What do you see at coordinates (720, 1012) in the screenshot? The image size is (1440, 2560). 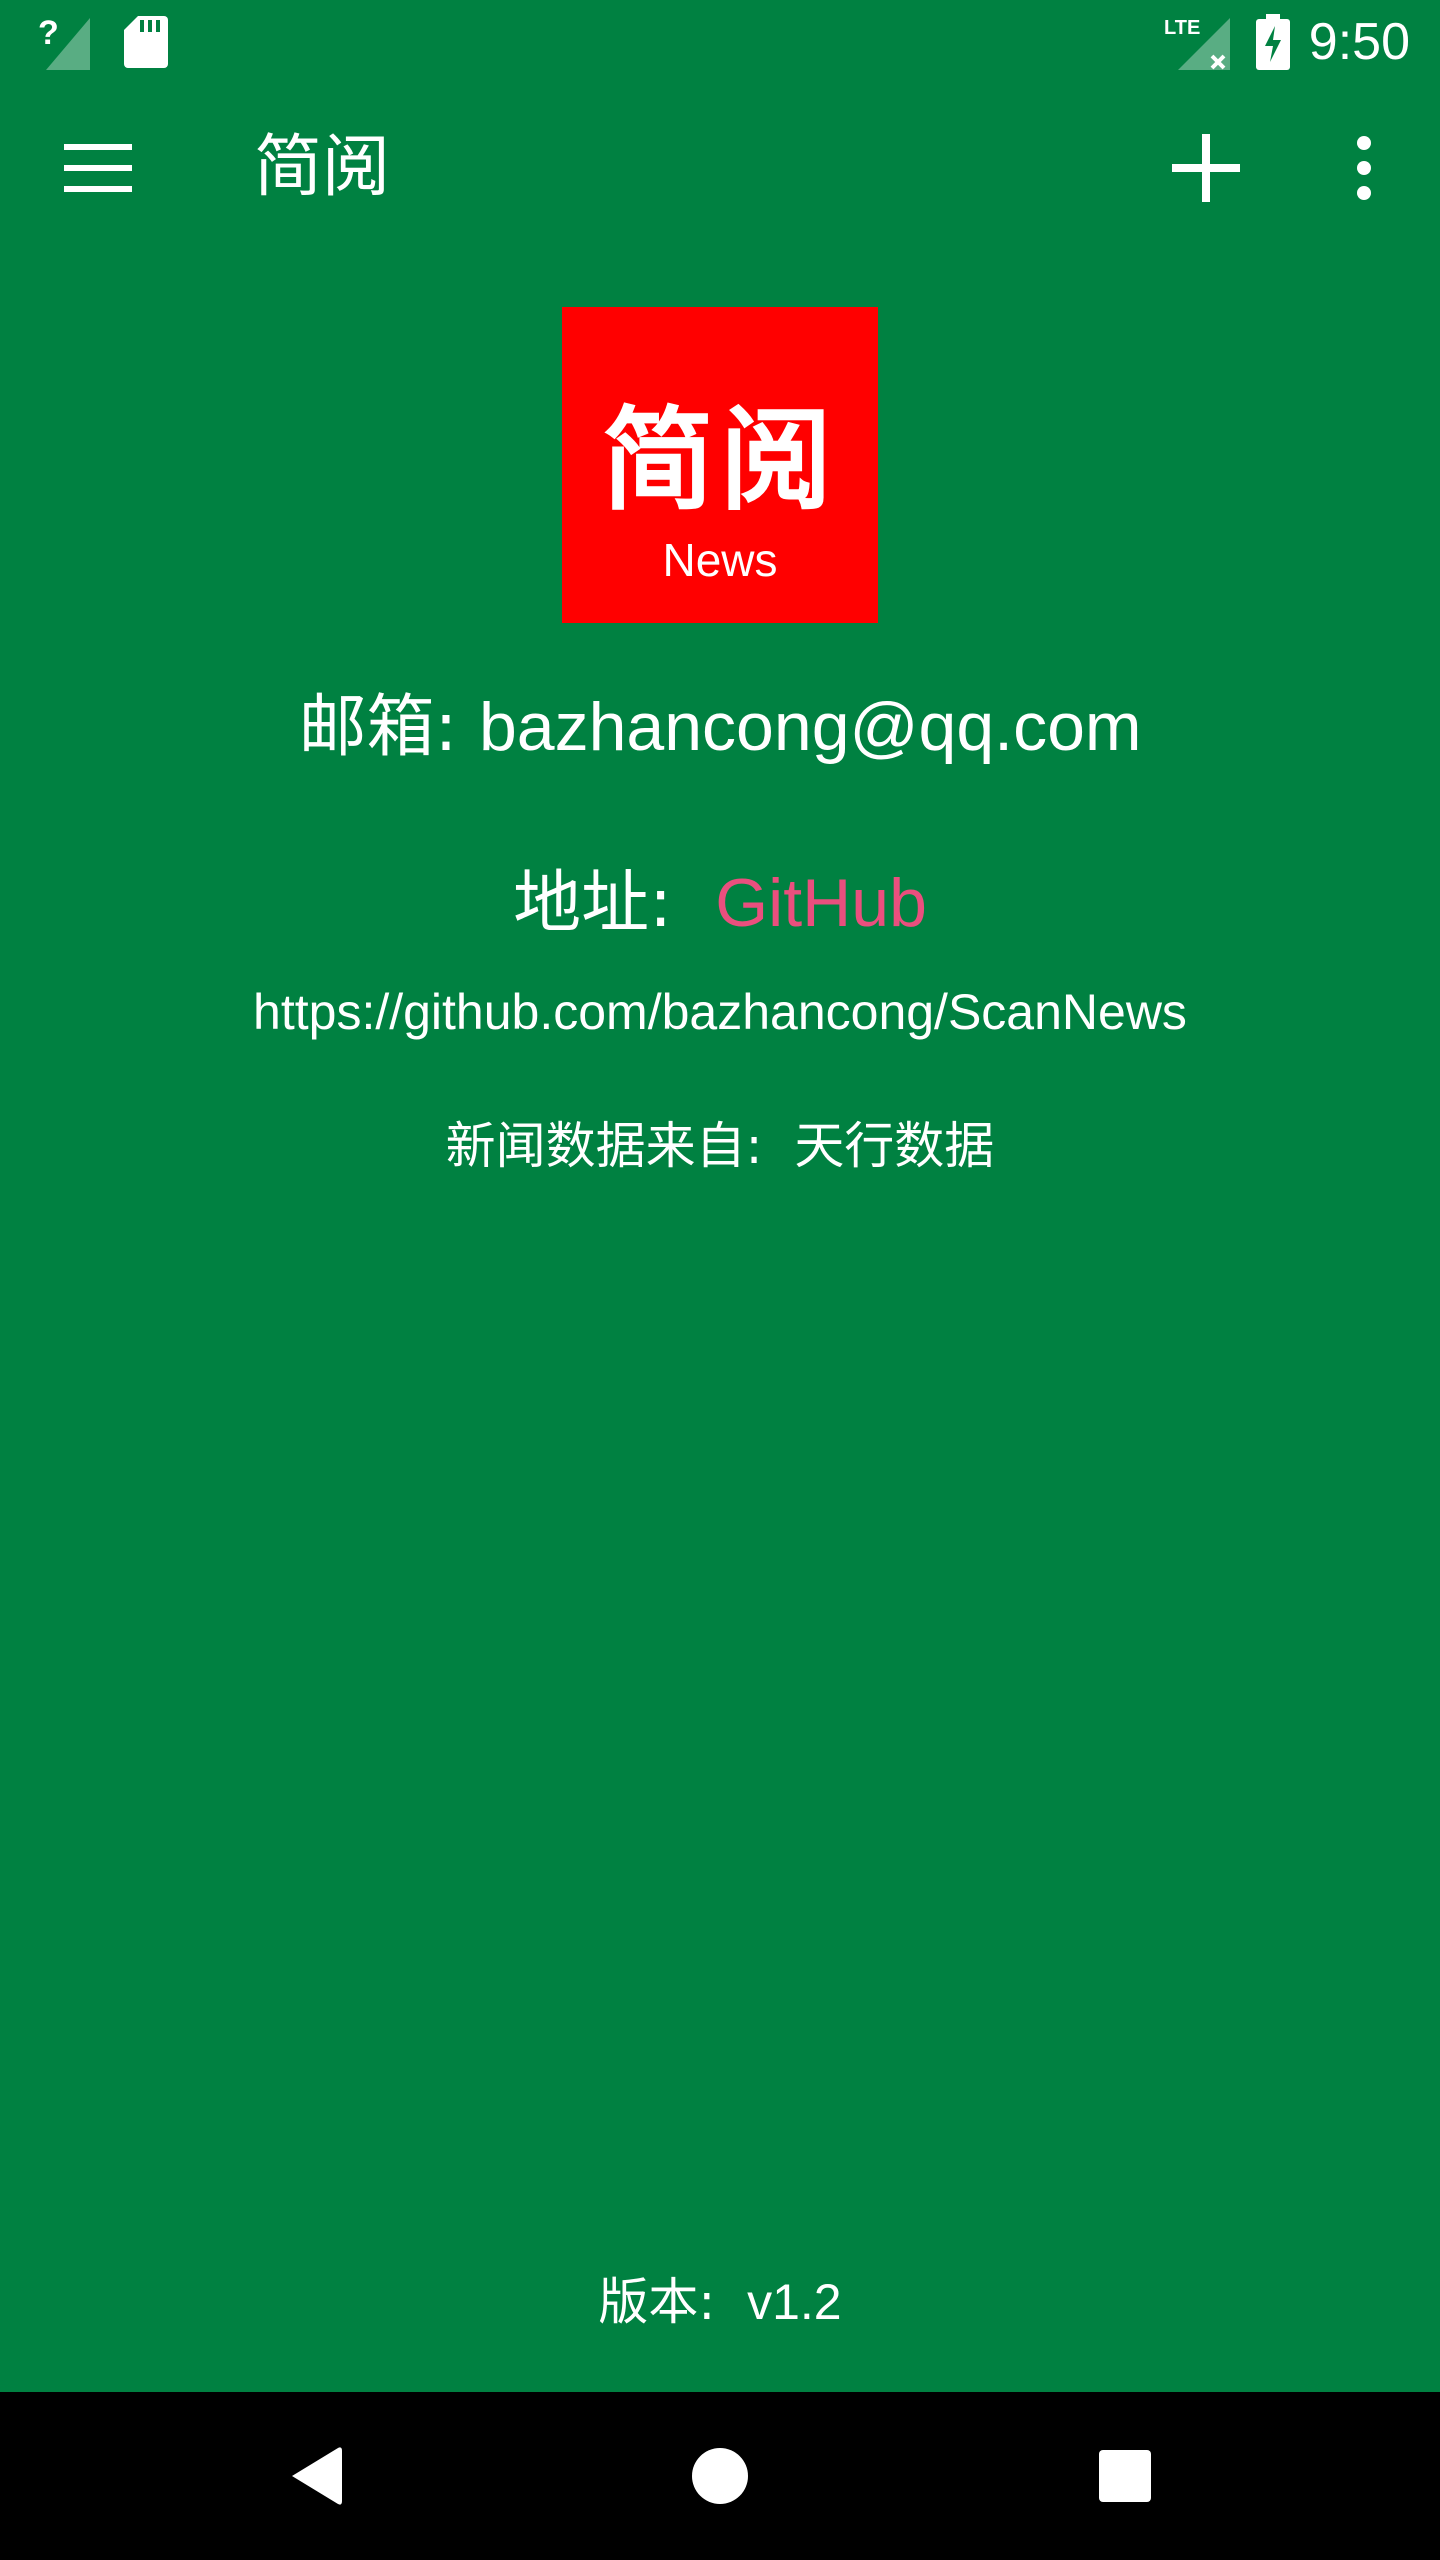 I see `repo-url: https://github.com/bazhancong/ScanNews` at bounding box center [720, 1012].